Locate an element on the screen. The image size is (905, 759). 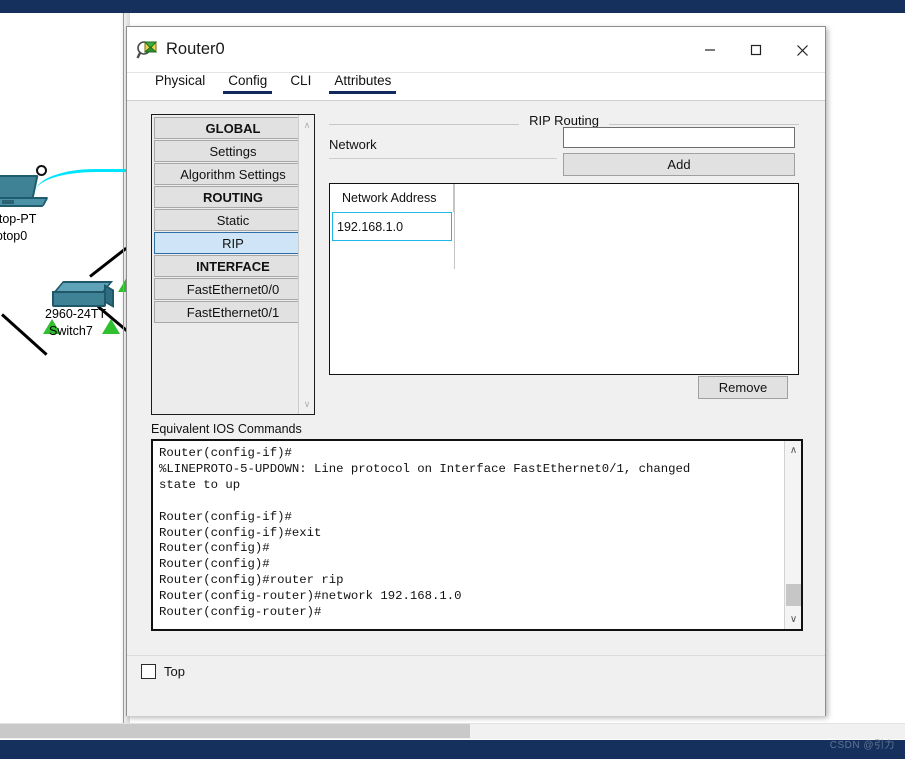
sidebar-item-static: Static is located at coordinates (233, 220).